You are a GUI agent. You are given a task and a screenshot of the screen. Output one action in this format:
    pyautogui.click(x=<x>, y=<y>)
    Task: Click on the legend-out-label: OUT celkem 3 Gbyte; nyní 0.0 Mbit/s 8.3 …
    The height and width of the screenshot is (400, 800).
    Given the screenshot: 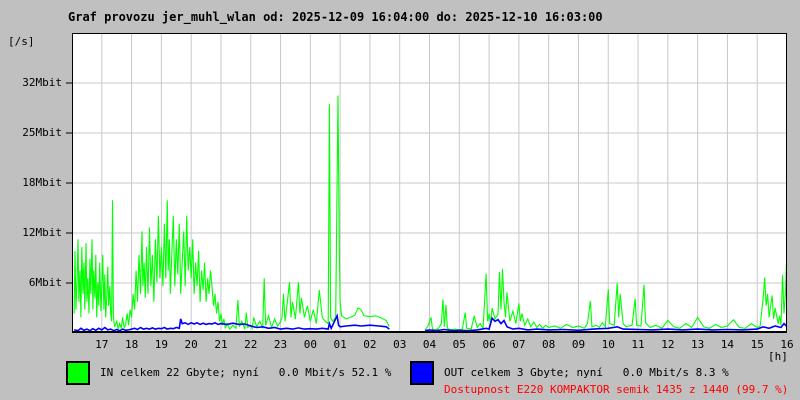 What is the action you would take?
    pyautogui.click(x=586, y=372)
    